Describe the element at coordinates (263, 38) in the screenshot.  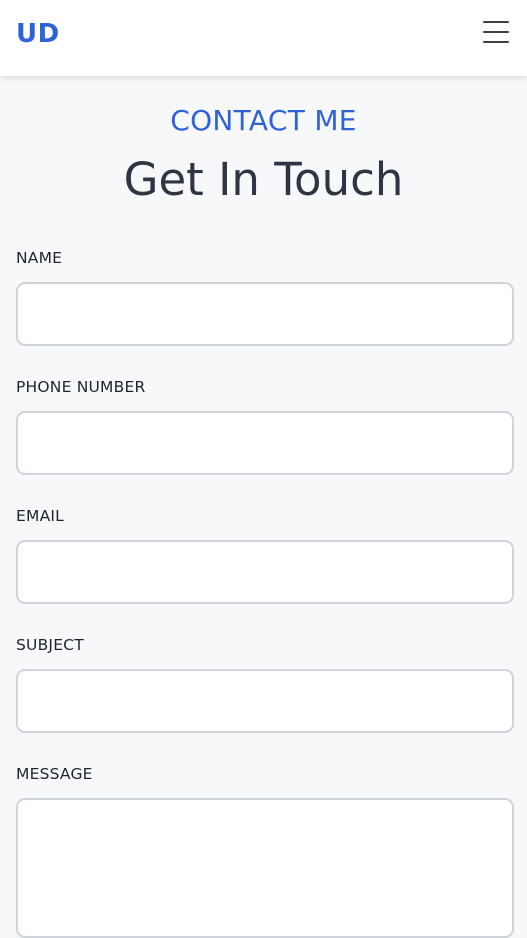
I see `navbar: UD` at that location.